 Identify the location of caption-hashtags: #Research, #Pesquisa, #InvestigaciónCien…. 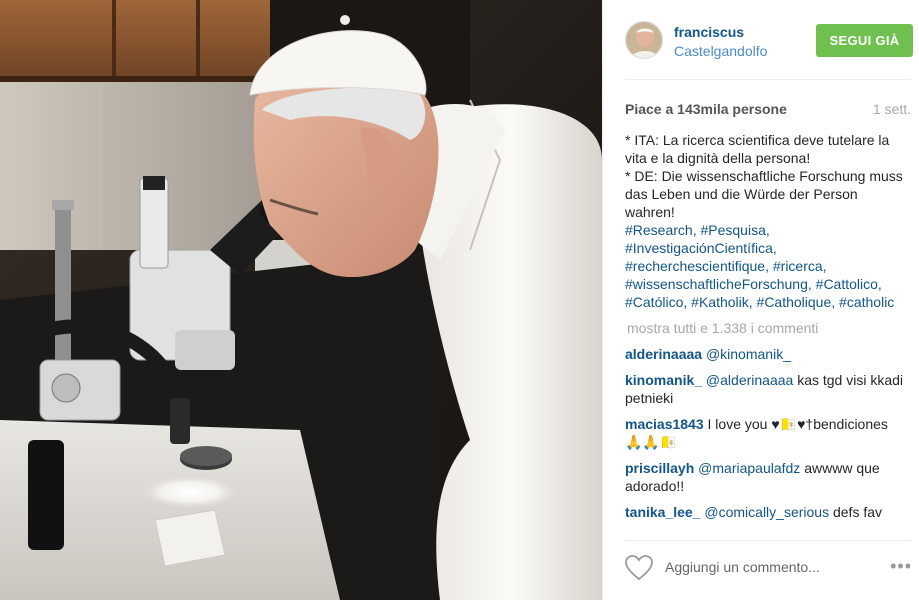
(760, 266).